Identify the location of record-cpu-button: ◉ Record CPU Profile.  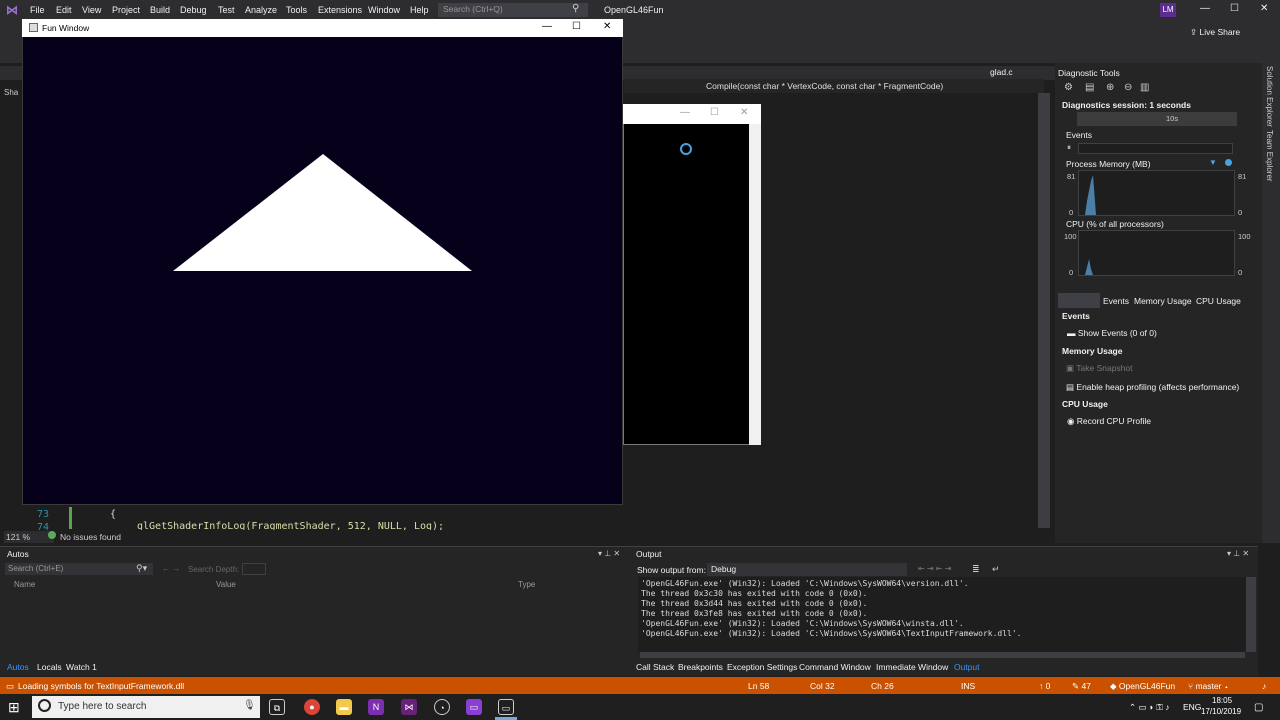
(1109, 421).